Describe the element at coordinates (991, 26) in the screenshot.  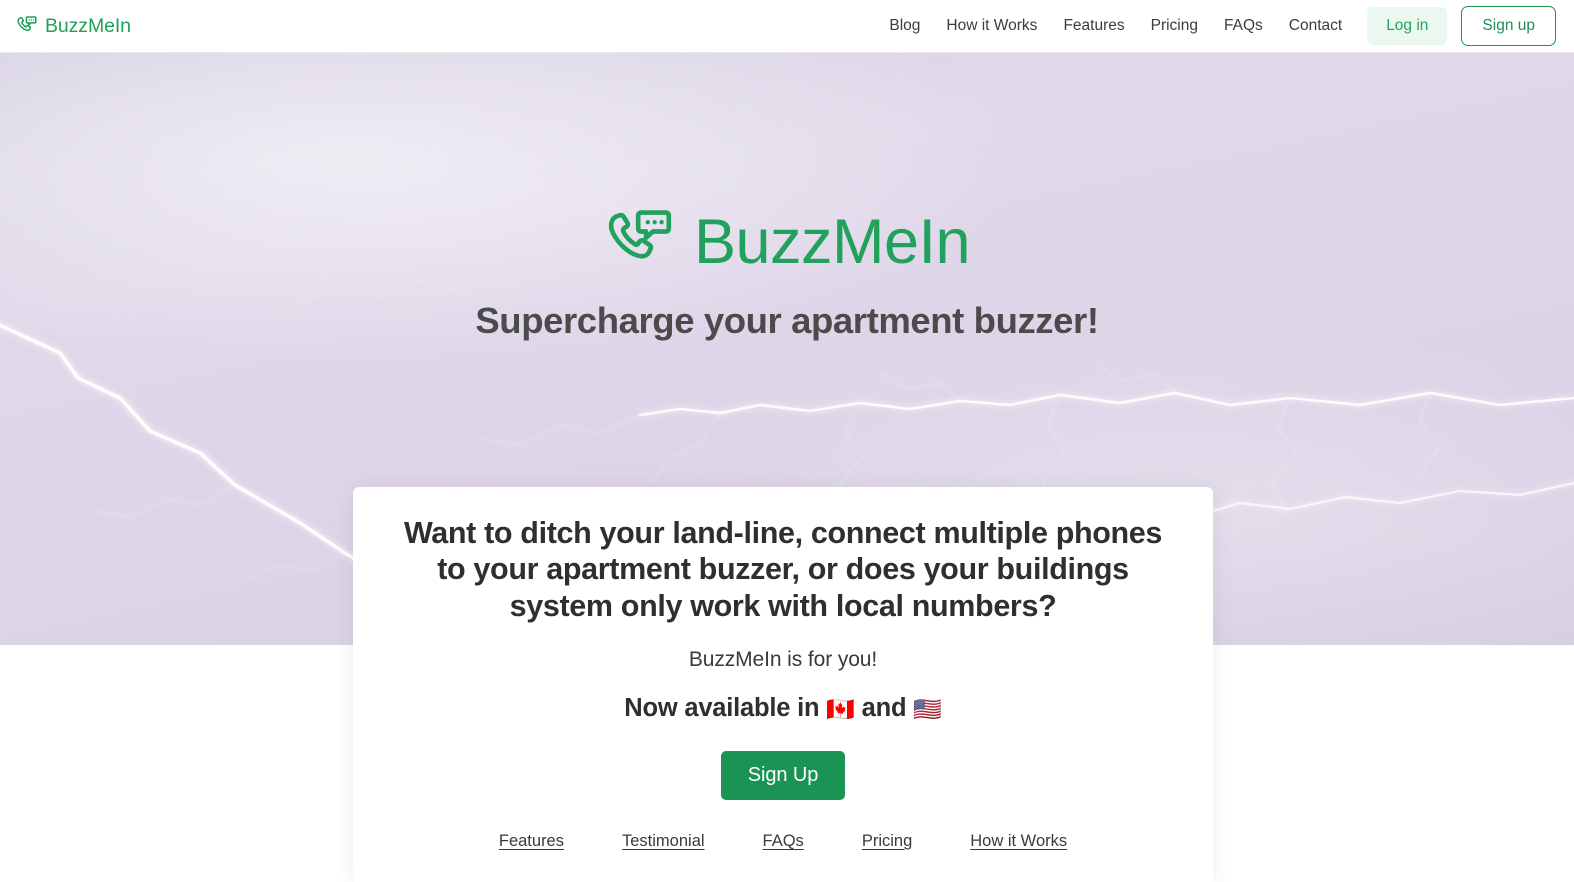
I see `nav-item-how-it-works: How it Works` at that location.